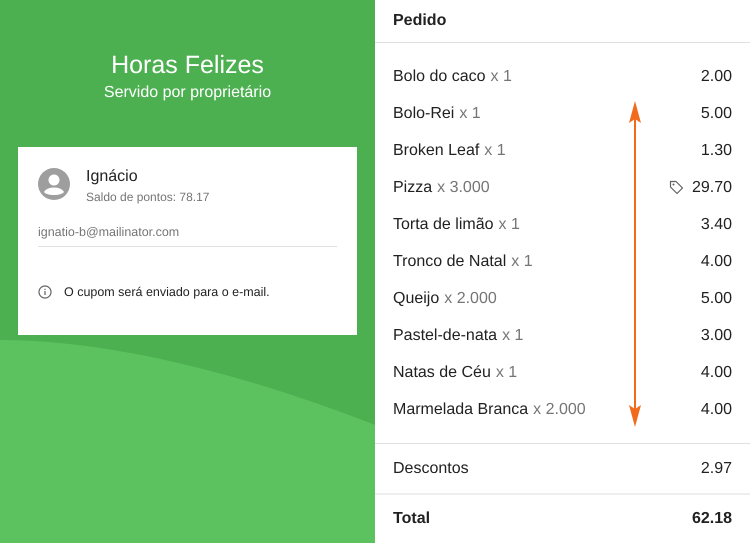 This screenshot has height=543, width=750. Describe the element at coordinates (716, 336) in the screenshot. I see `item-price: 3.00` at that location.